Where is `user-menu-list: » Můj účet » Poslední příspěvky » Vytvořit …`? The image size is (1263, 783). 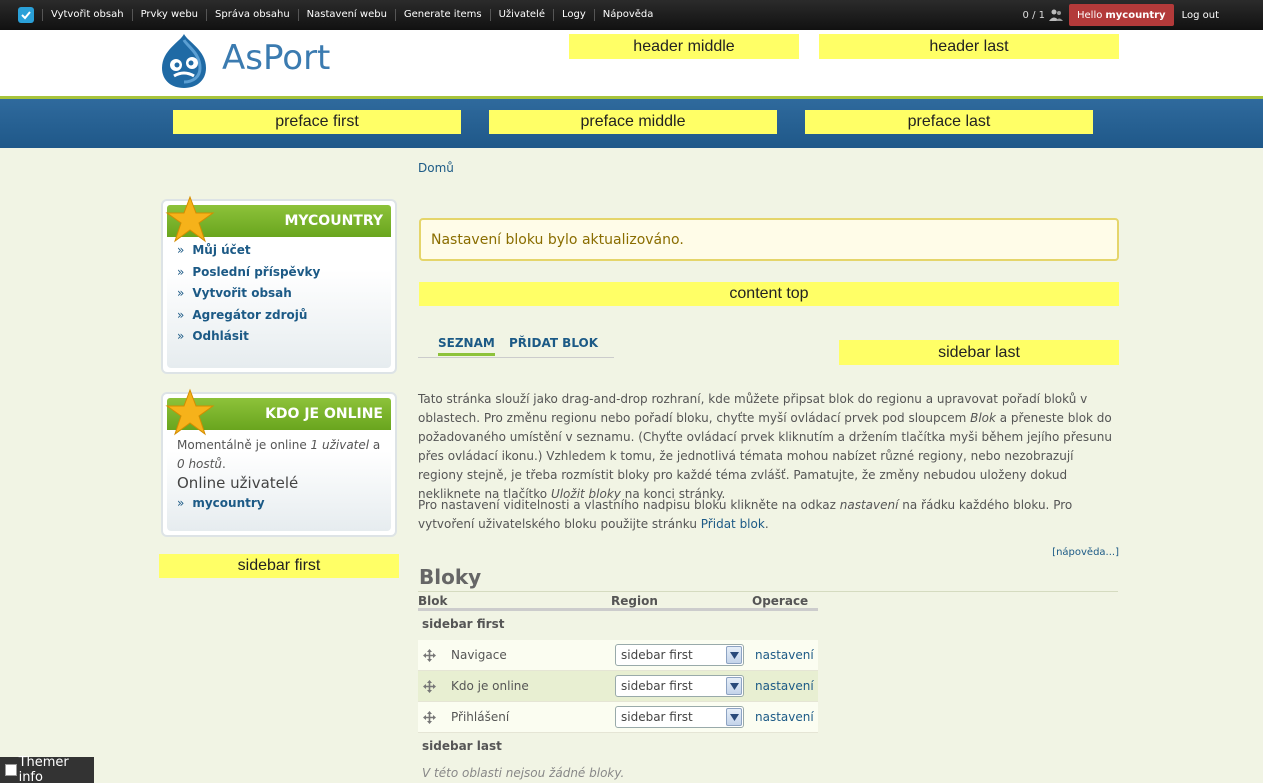
user-menu-list: » Můj účet » Poslední příspěvky » Vytvořit … is located at coordinates (279, 294).